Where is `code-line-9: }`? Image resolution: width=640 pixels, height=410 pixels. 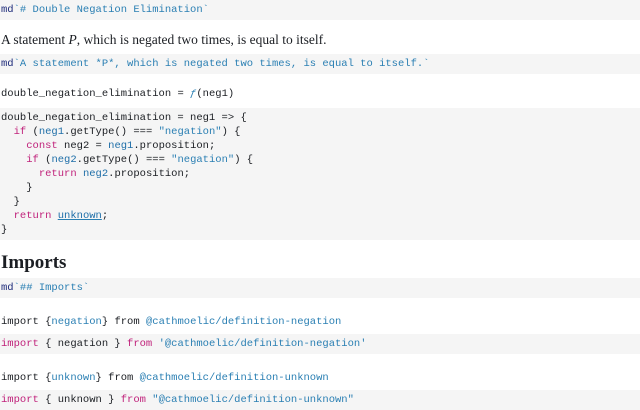
code-line-9: } is located at coordinates (4, 230).